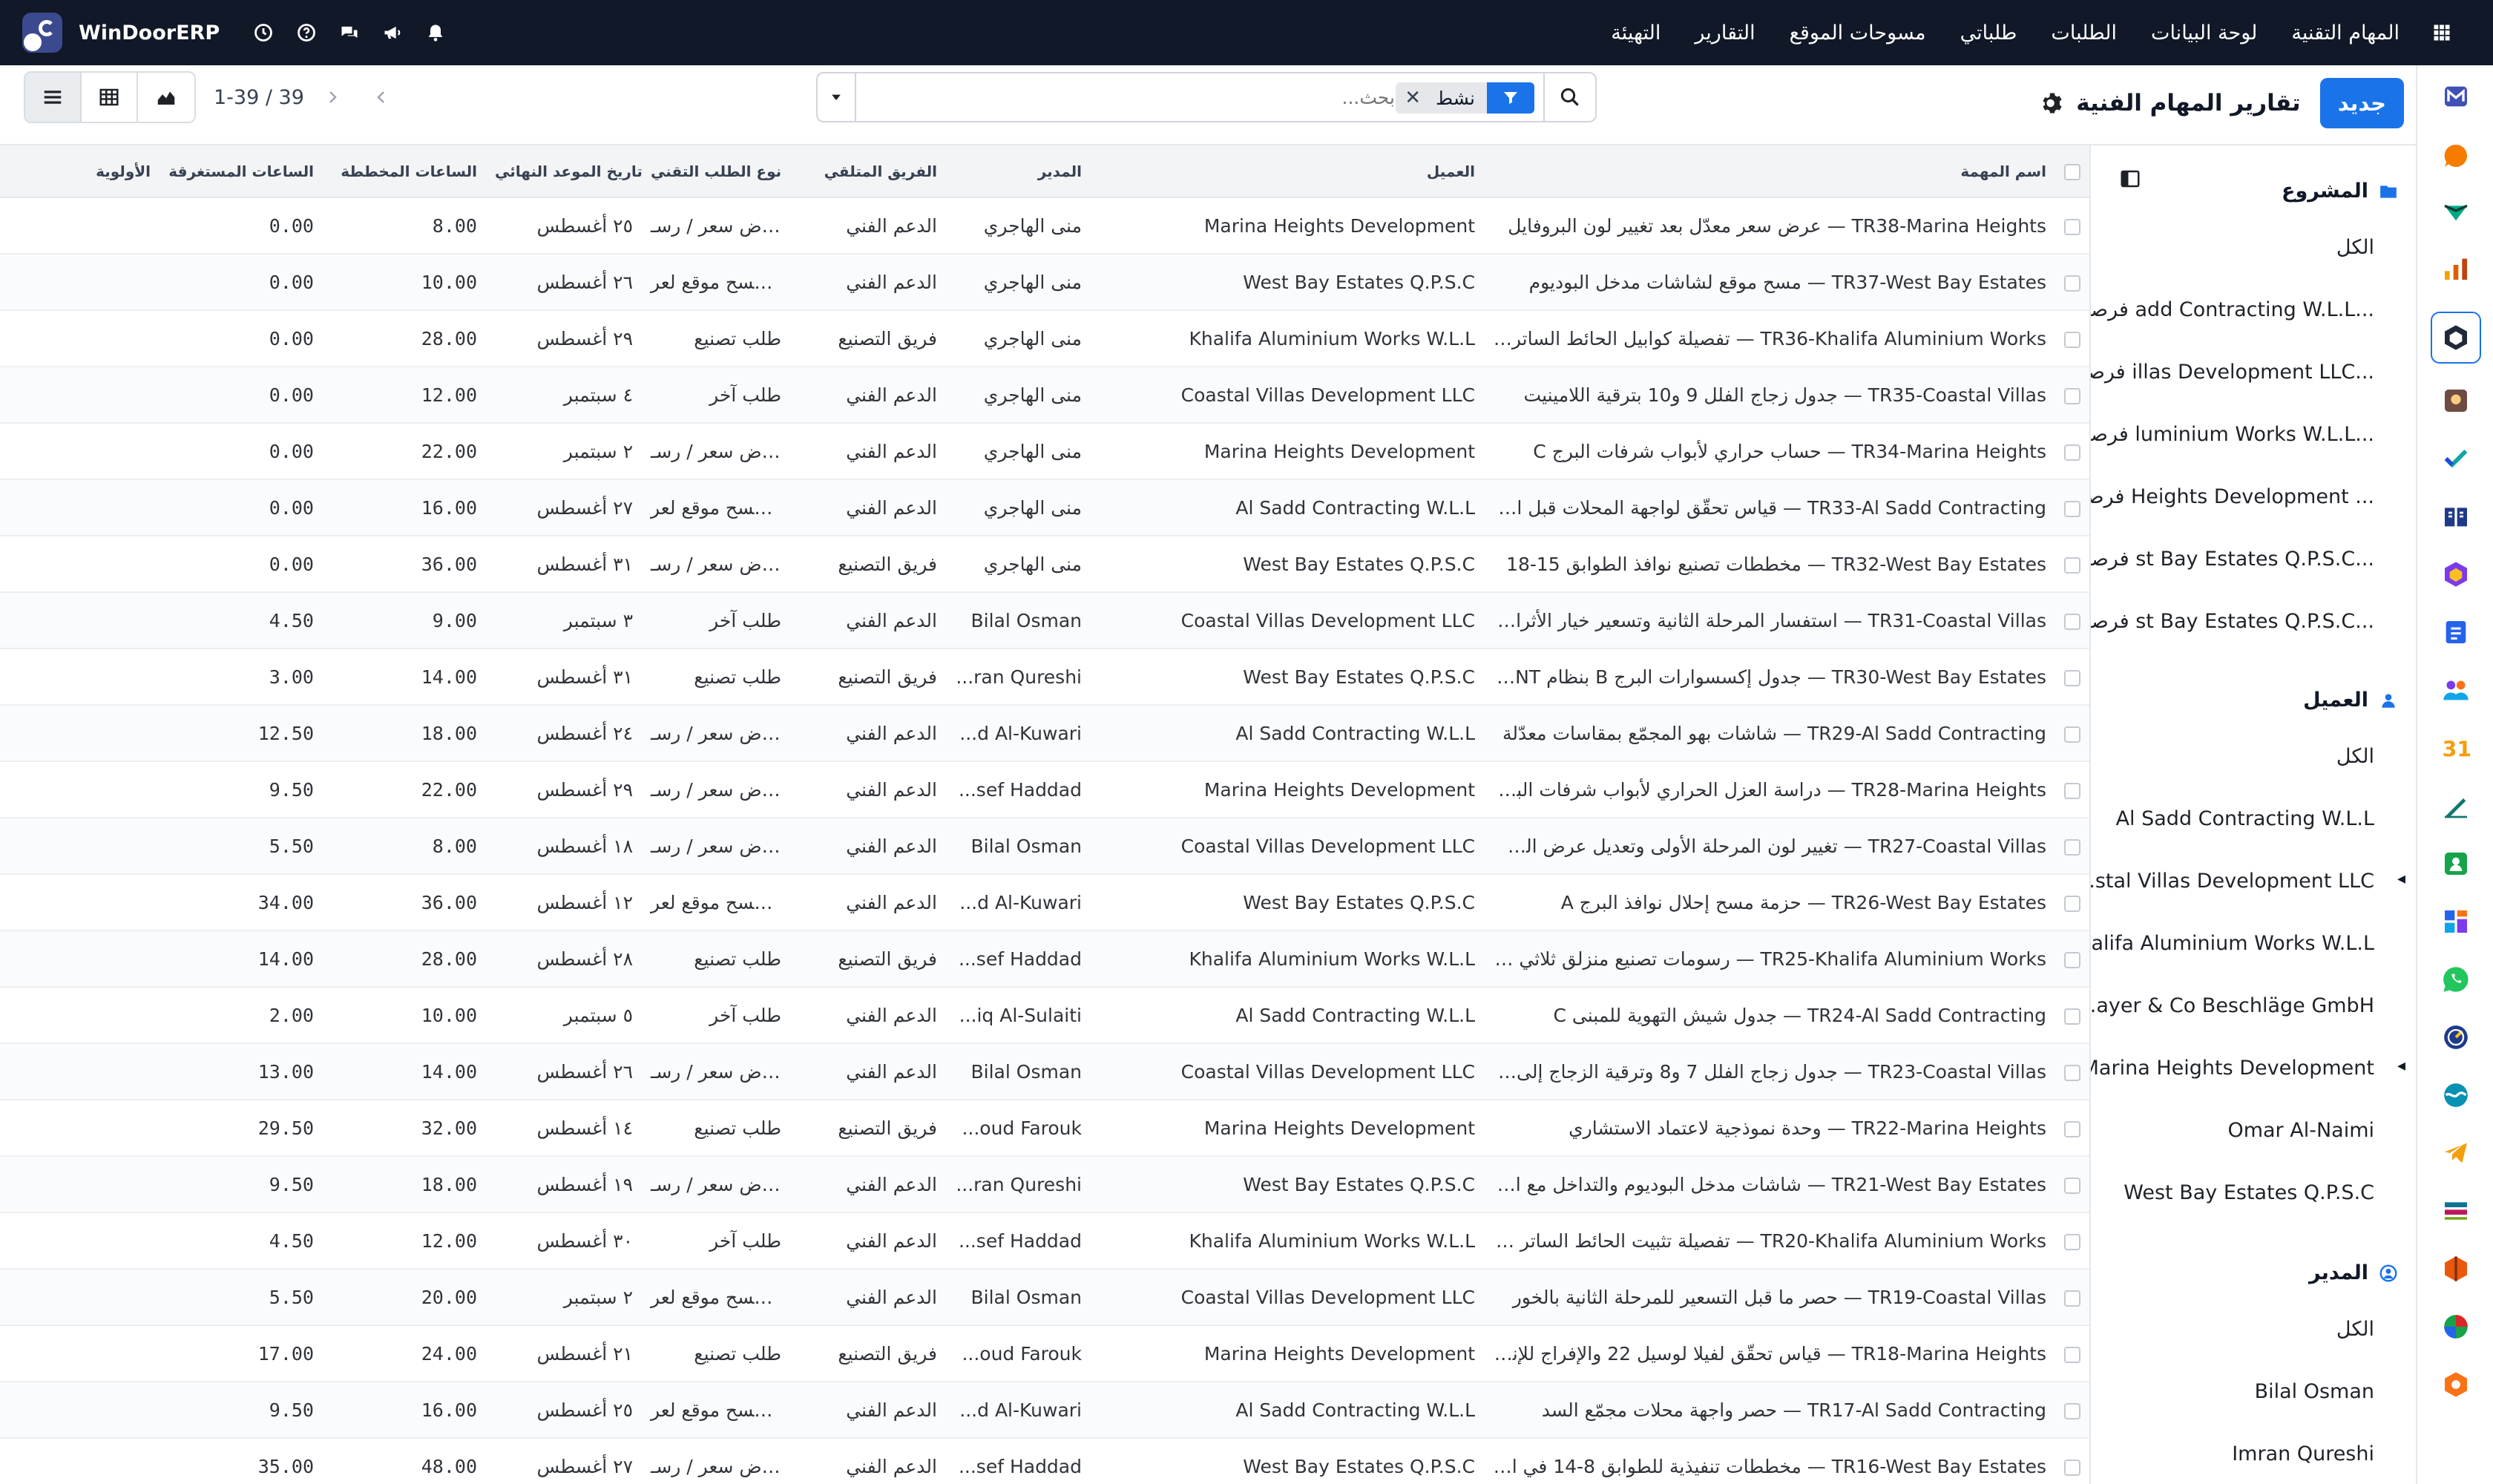  What do you see at coordinates (2072, 171) in the screenshot?
I see `select-all-checkbox` at bounding box center [2072, 171].